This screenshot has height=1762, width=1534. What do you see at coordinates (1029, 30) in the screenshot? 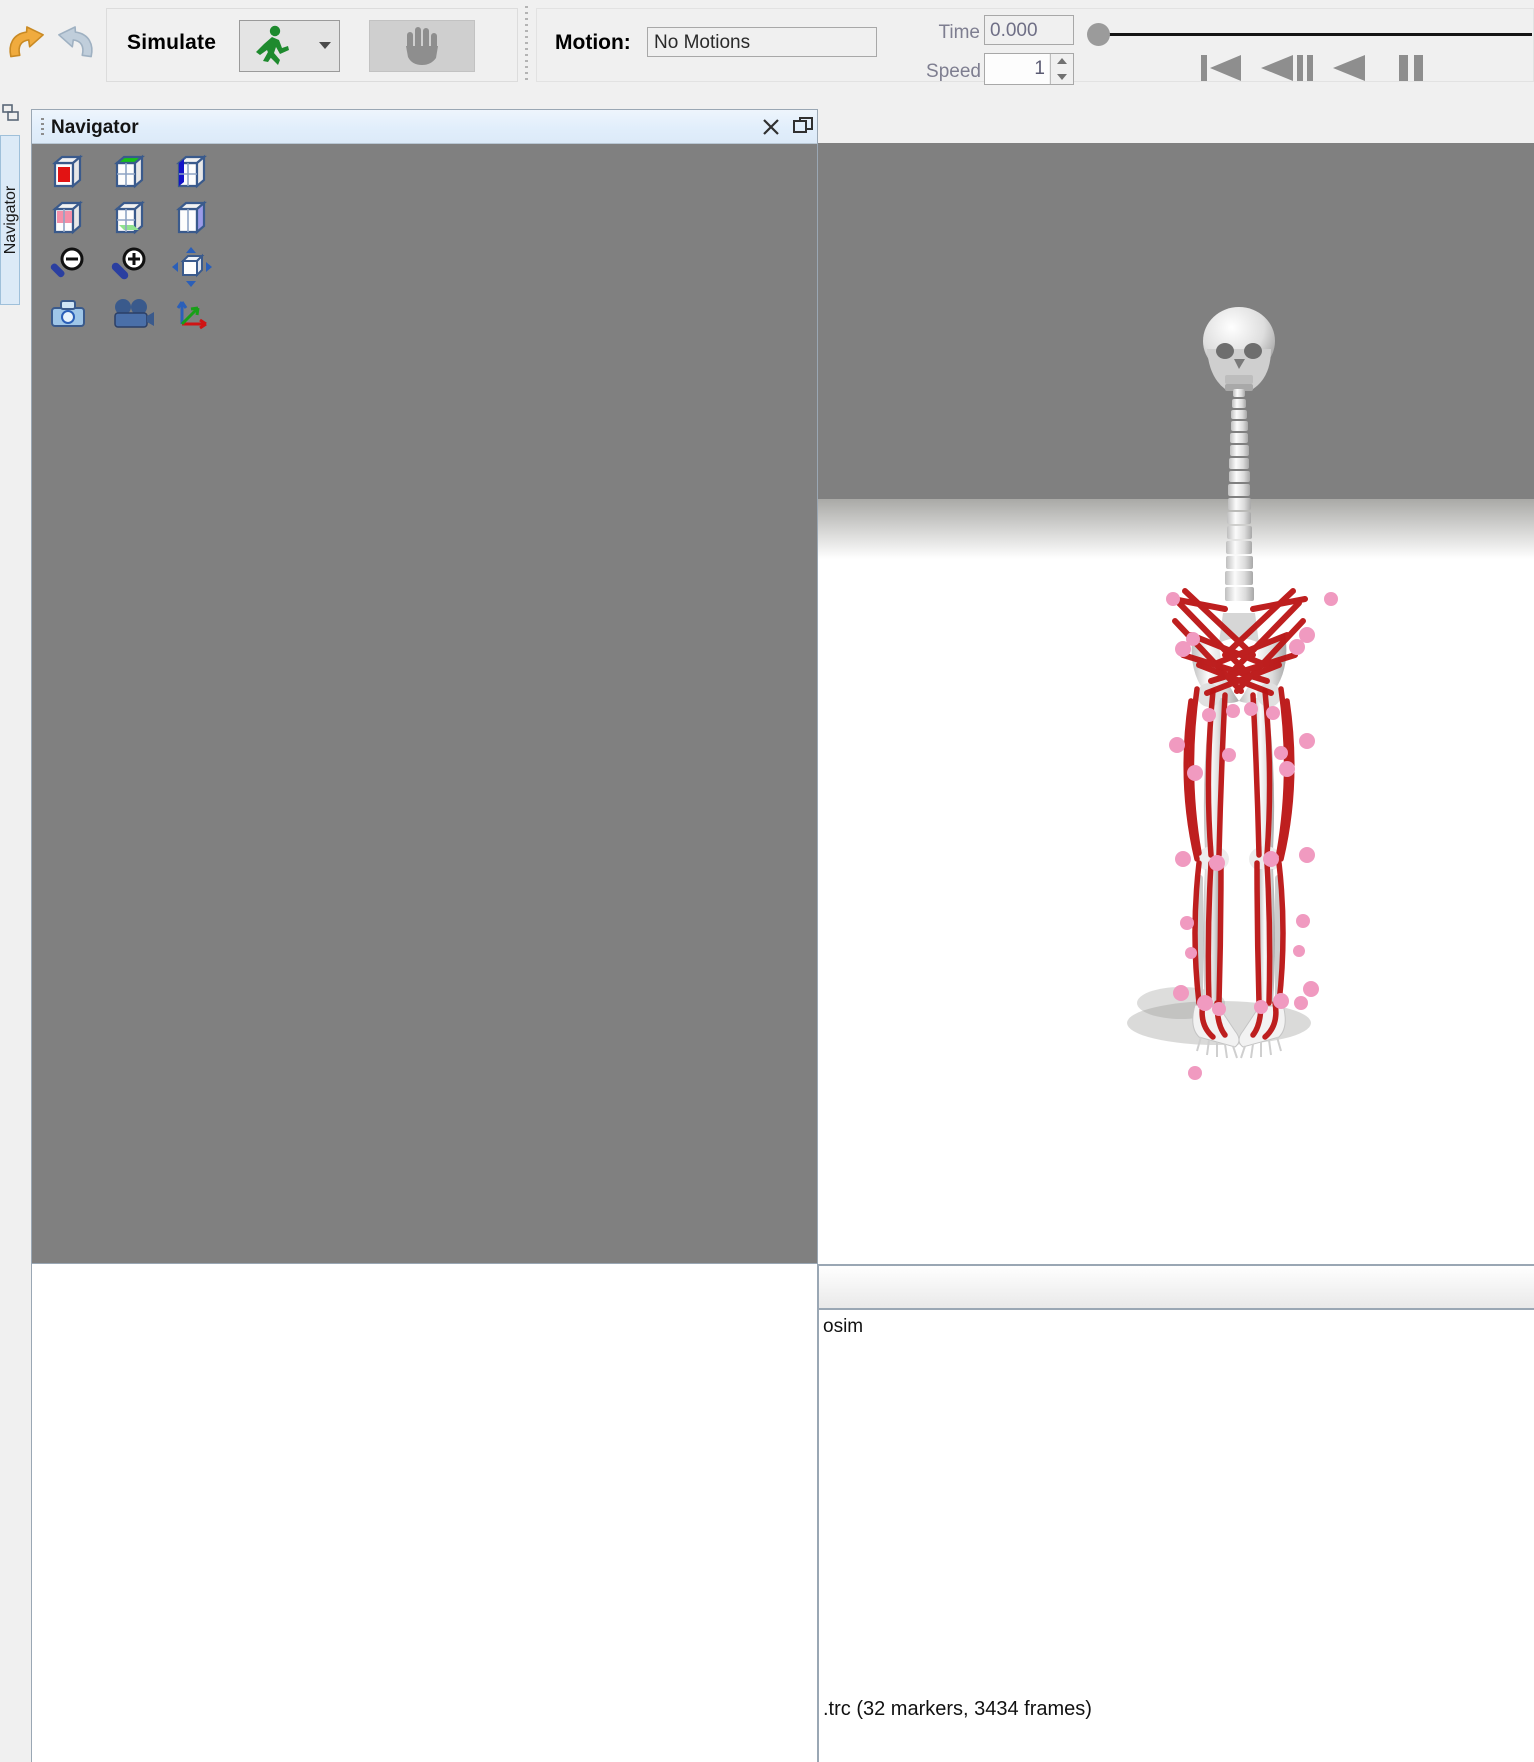
I see `time-input: 0.000` at bounding box center [1029, 30].